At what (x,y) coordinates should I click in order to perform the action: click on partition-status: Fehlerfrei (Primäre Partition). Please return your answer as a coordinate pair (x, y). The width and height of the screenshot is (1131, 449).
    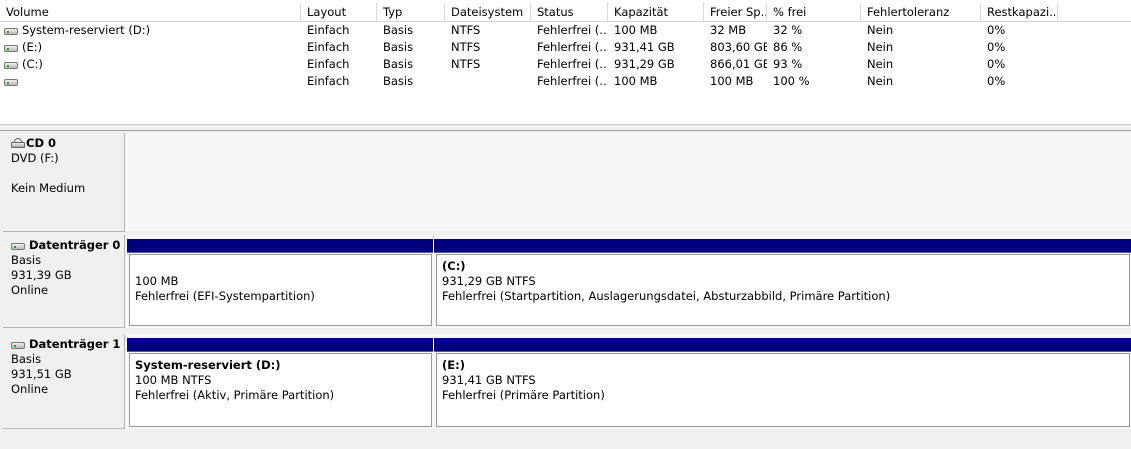
    Looking at the image, I should click on (523, 395).